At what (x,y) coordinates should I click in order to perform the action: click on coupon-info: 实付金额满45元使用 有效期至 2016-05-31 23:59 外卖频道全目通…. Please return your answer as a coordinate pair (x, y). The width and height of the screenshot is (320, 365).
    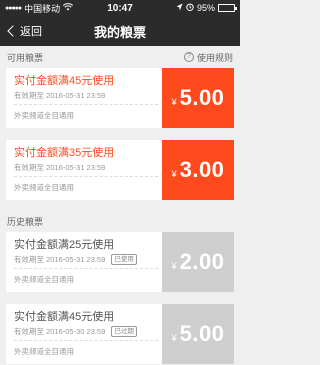
    Looking at the image, I should click on (84, 98).